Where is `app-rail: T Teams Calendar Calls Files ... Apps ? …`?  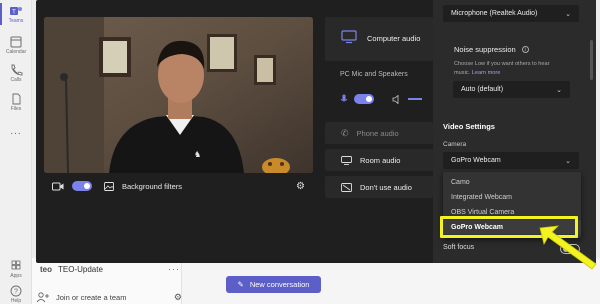 app-rail: T Teams Calendar Calls Files ... Apps ? … is located at coordinates (16, 152).